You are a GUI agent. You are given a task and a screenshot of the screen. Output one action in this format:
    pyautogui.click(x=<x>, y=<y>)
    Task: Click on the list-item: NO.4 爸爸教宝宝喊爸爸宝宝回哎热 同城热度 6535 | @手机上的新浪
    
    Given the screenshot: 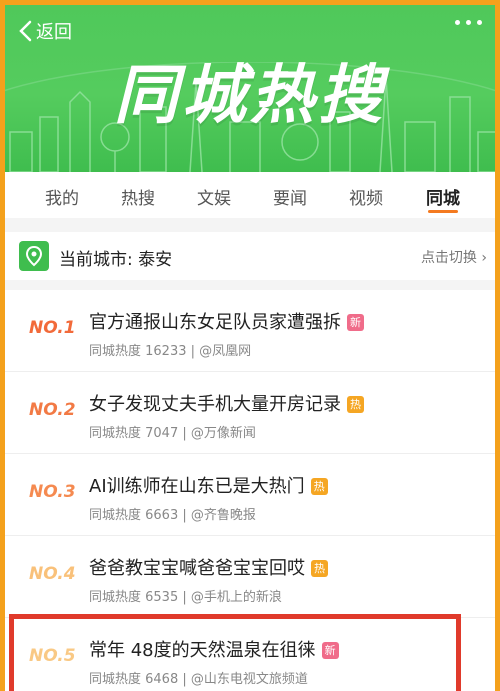 What is the action you would take?
    pyautogui.click(x=250, y=577)
    